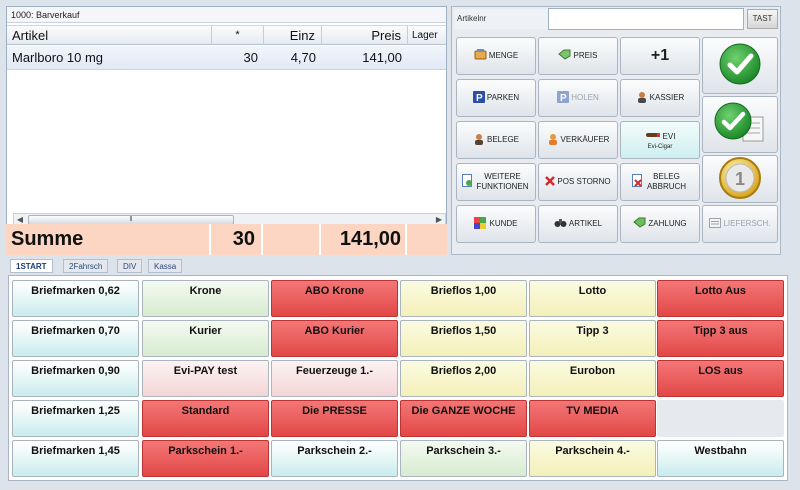 The image size is (800, 490). Describe the element at coordinates (205, 458) in the screenshot. I see `article-button-parkschein-1: Parkschein 1.-` at that location.